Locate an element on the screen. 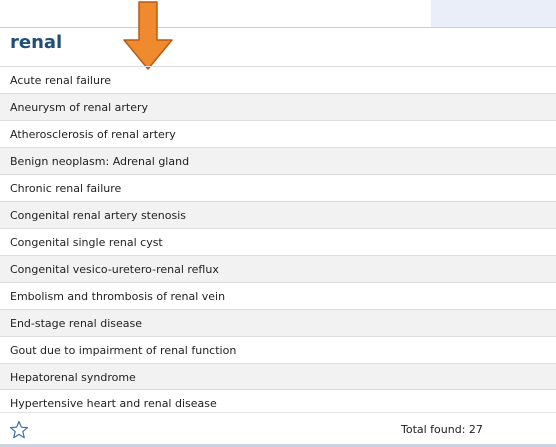  result-label: Congenital single renal cyst is located at coordinates (86, 242).